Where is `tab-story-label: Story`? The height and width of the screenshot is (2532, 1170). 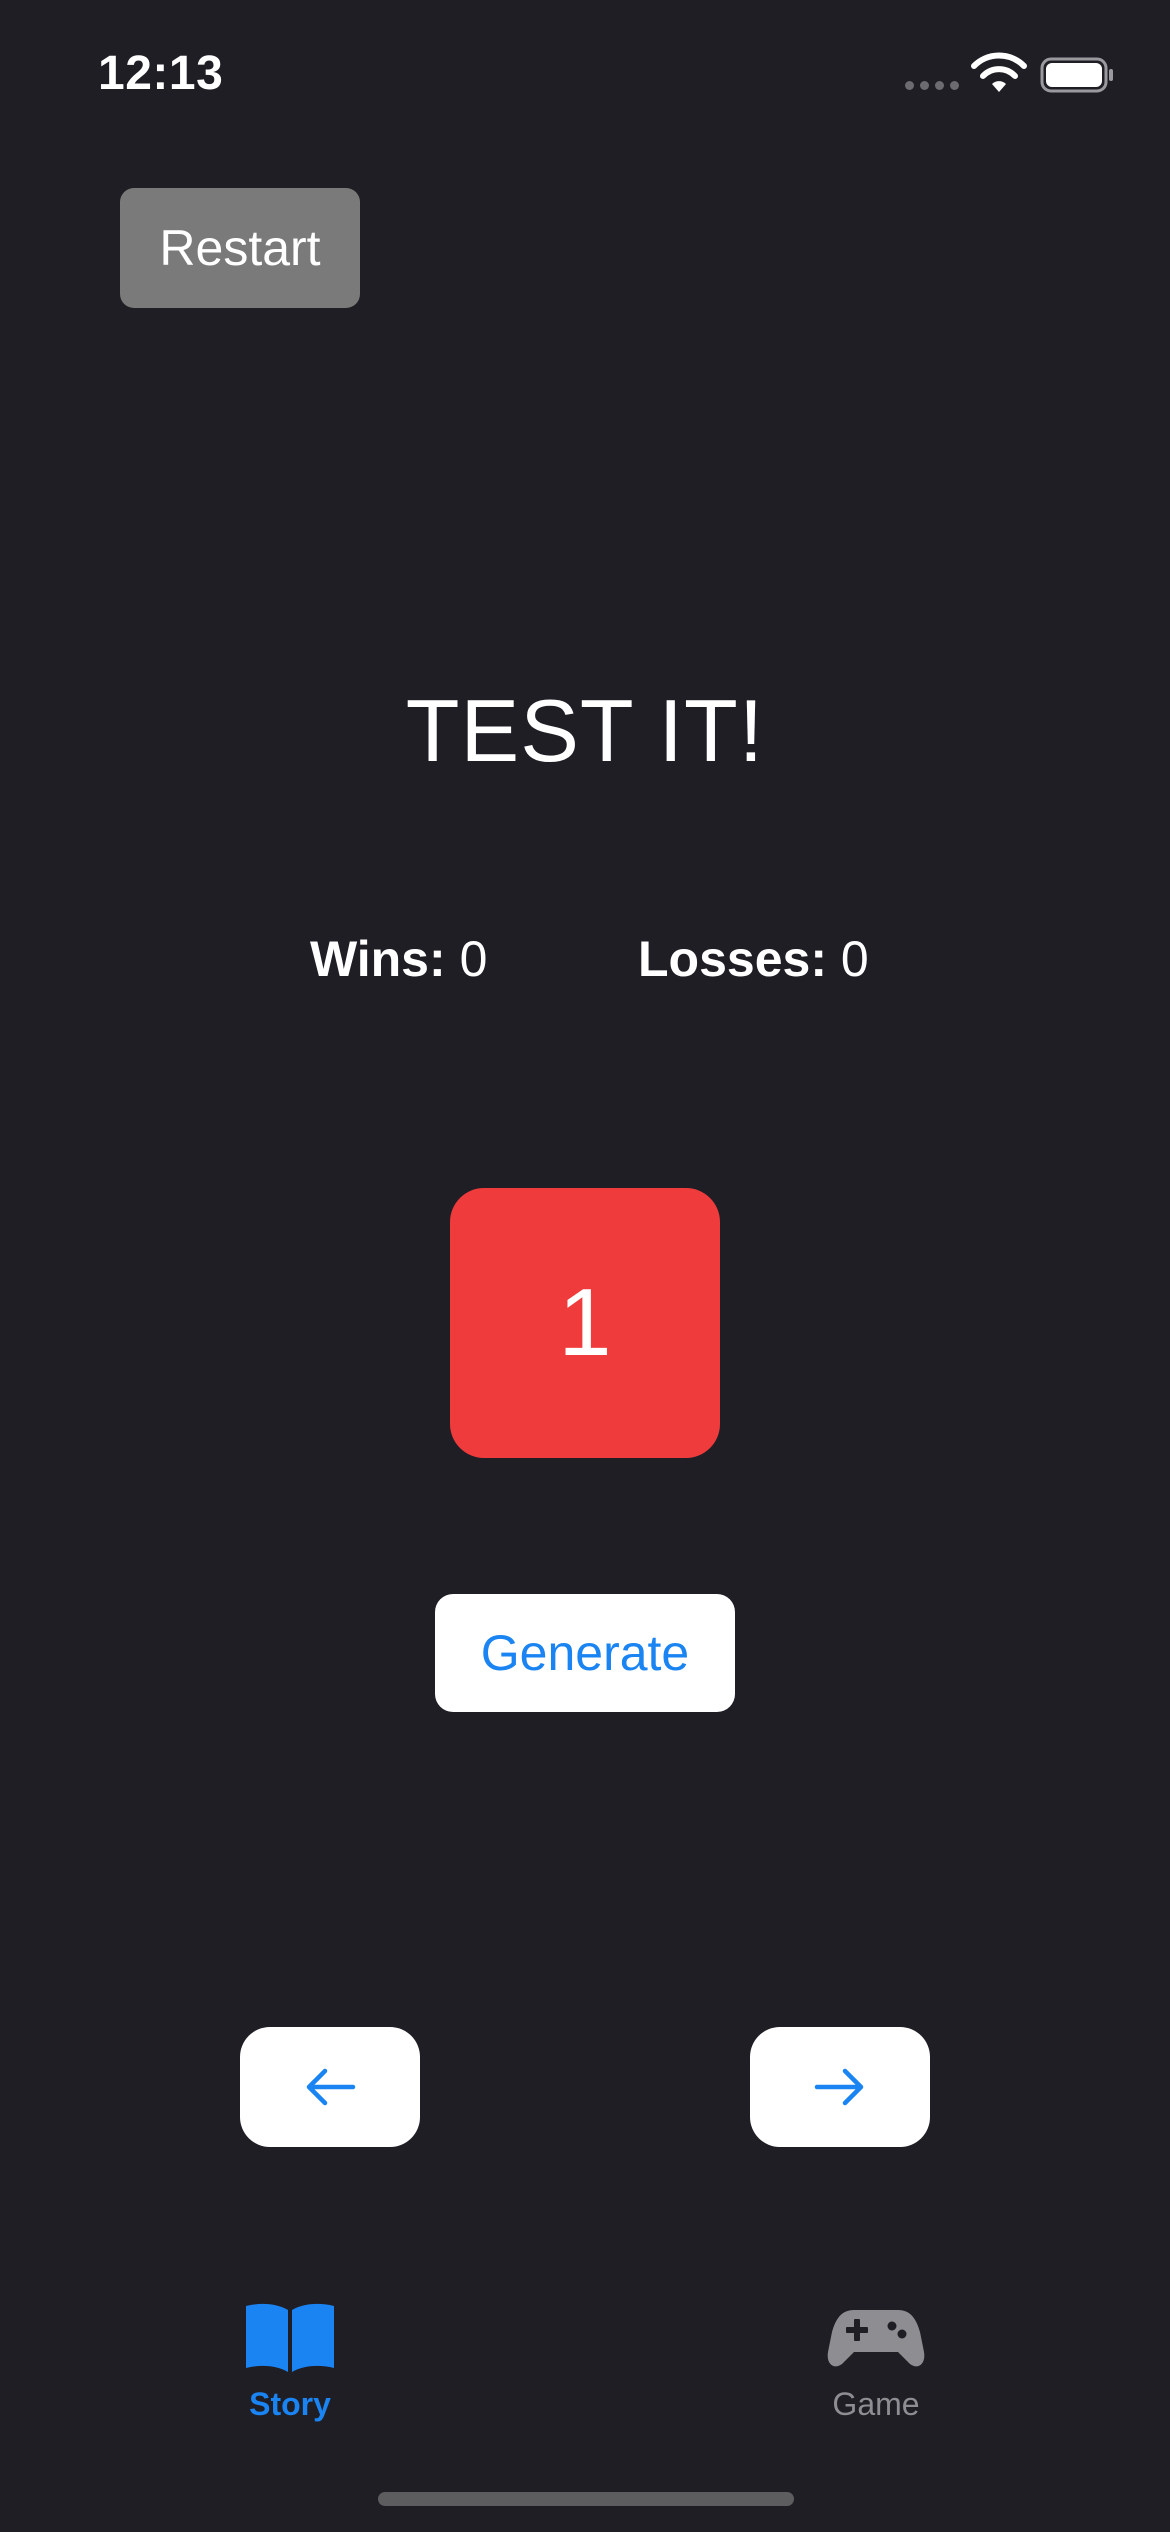
tab-story-label: Story is located at coordinates (290, 2404).